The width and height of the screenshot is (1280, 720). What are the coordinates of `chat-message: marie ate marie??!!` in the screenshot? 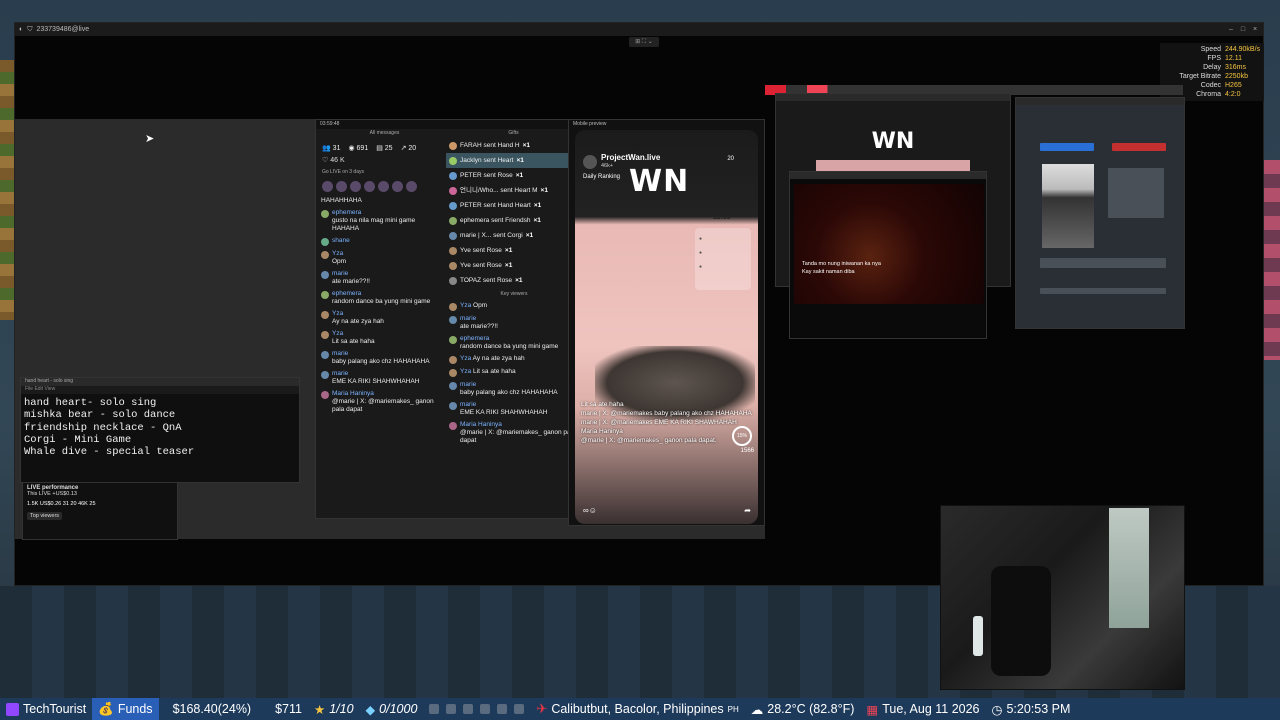 It's located at (381, 278).